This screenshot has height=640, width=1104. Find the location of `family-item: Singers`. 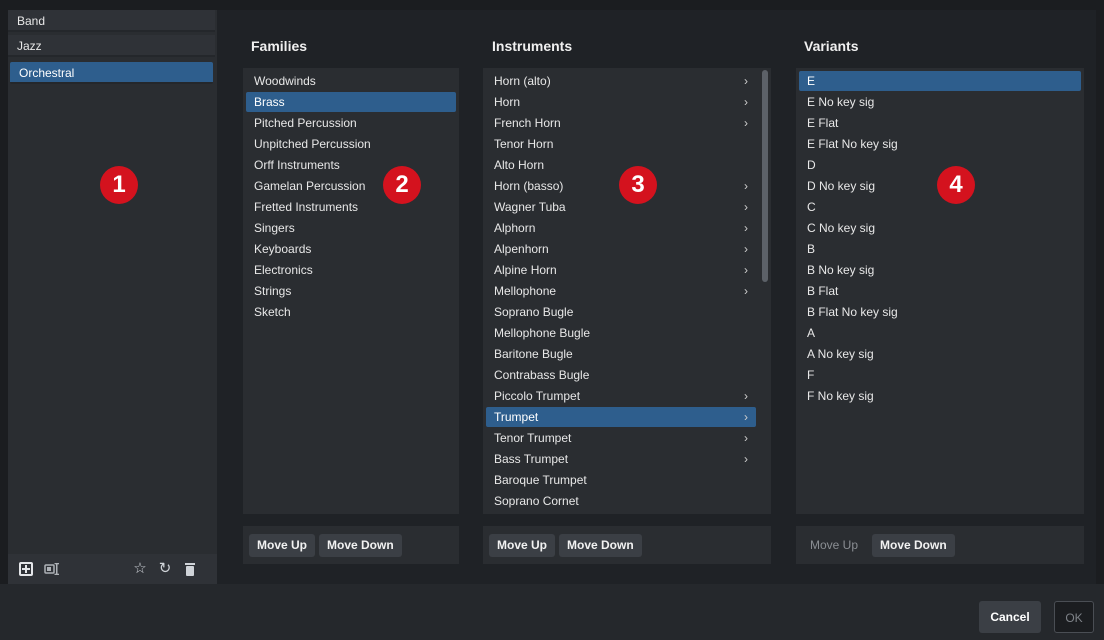

family-item: Singers is located at coordinates (351, 228).